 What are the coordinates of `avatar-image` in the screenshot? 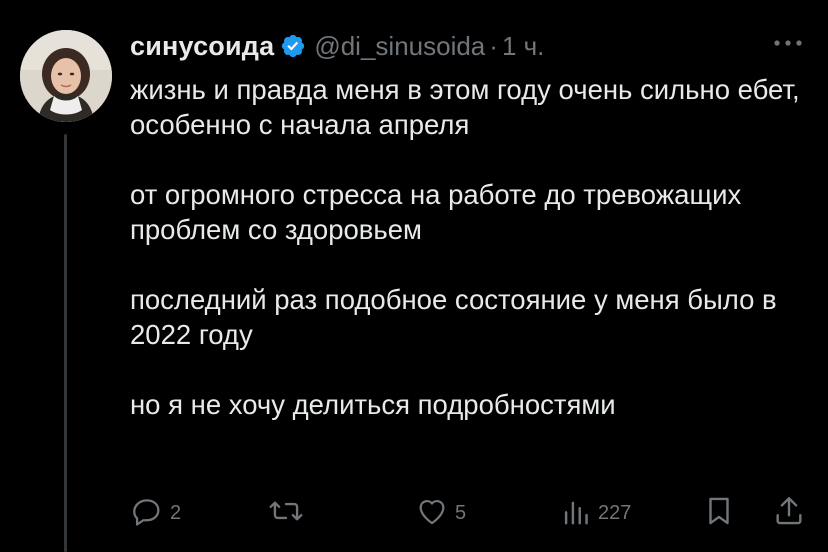 It's located at (66, 76).